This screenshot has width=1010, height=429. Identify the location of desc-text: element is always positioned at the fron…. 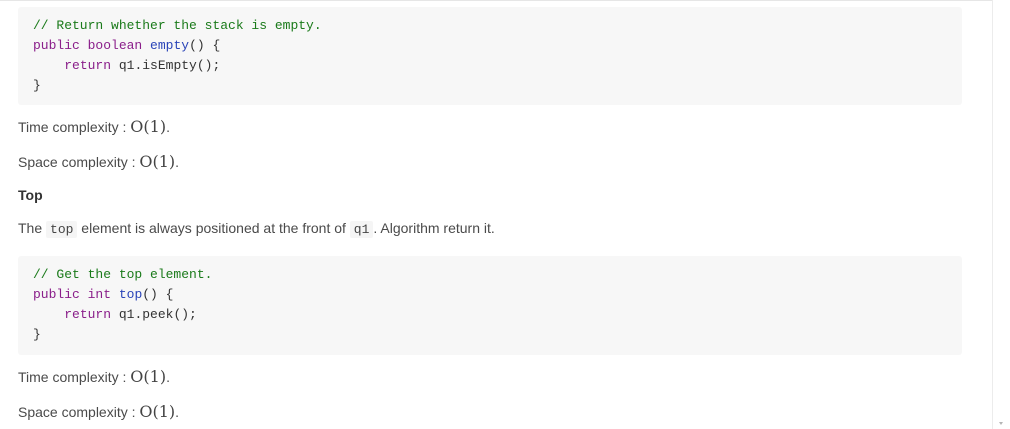
(213, 228).